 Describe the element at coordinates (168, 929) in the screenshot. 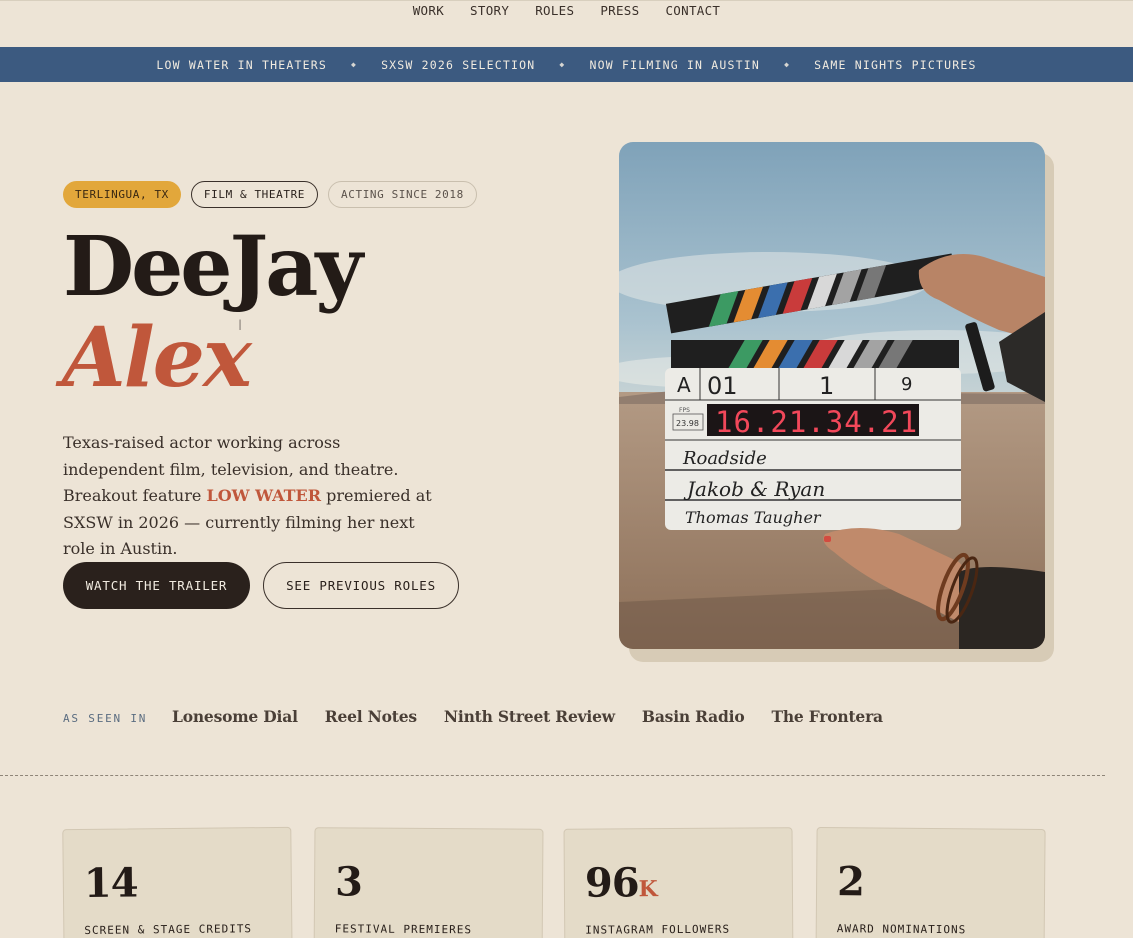

I see `stat-label: SCREEN & STAGE CREDITS` at that location.